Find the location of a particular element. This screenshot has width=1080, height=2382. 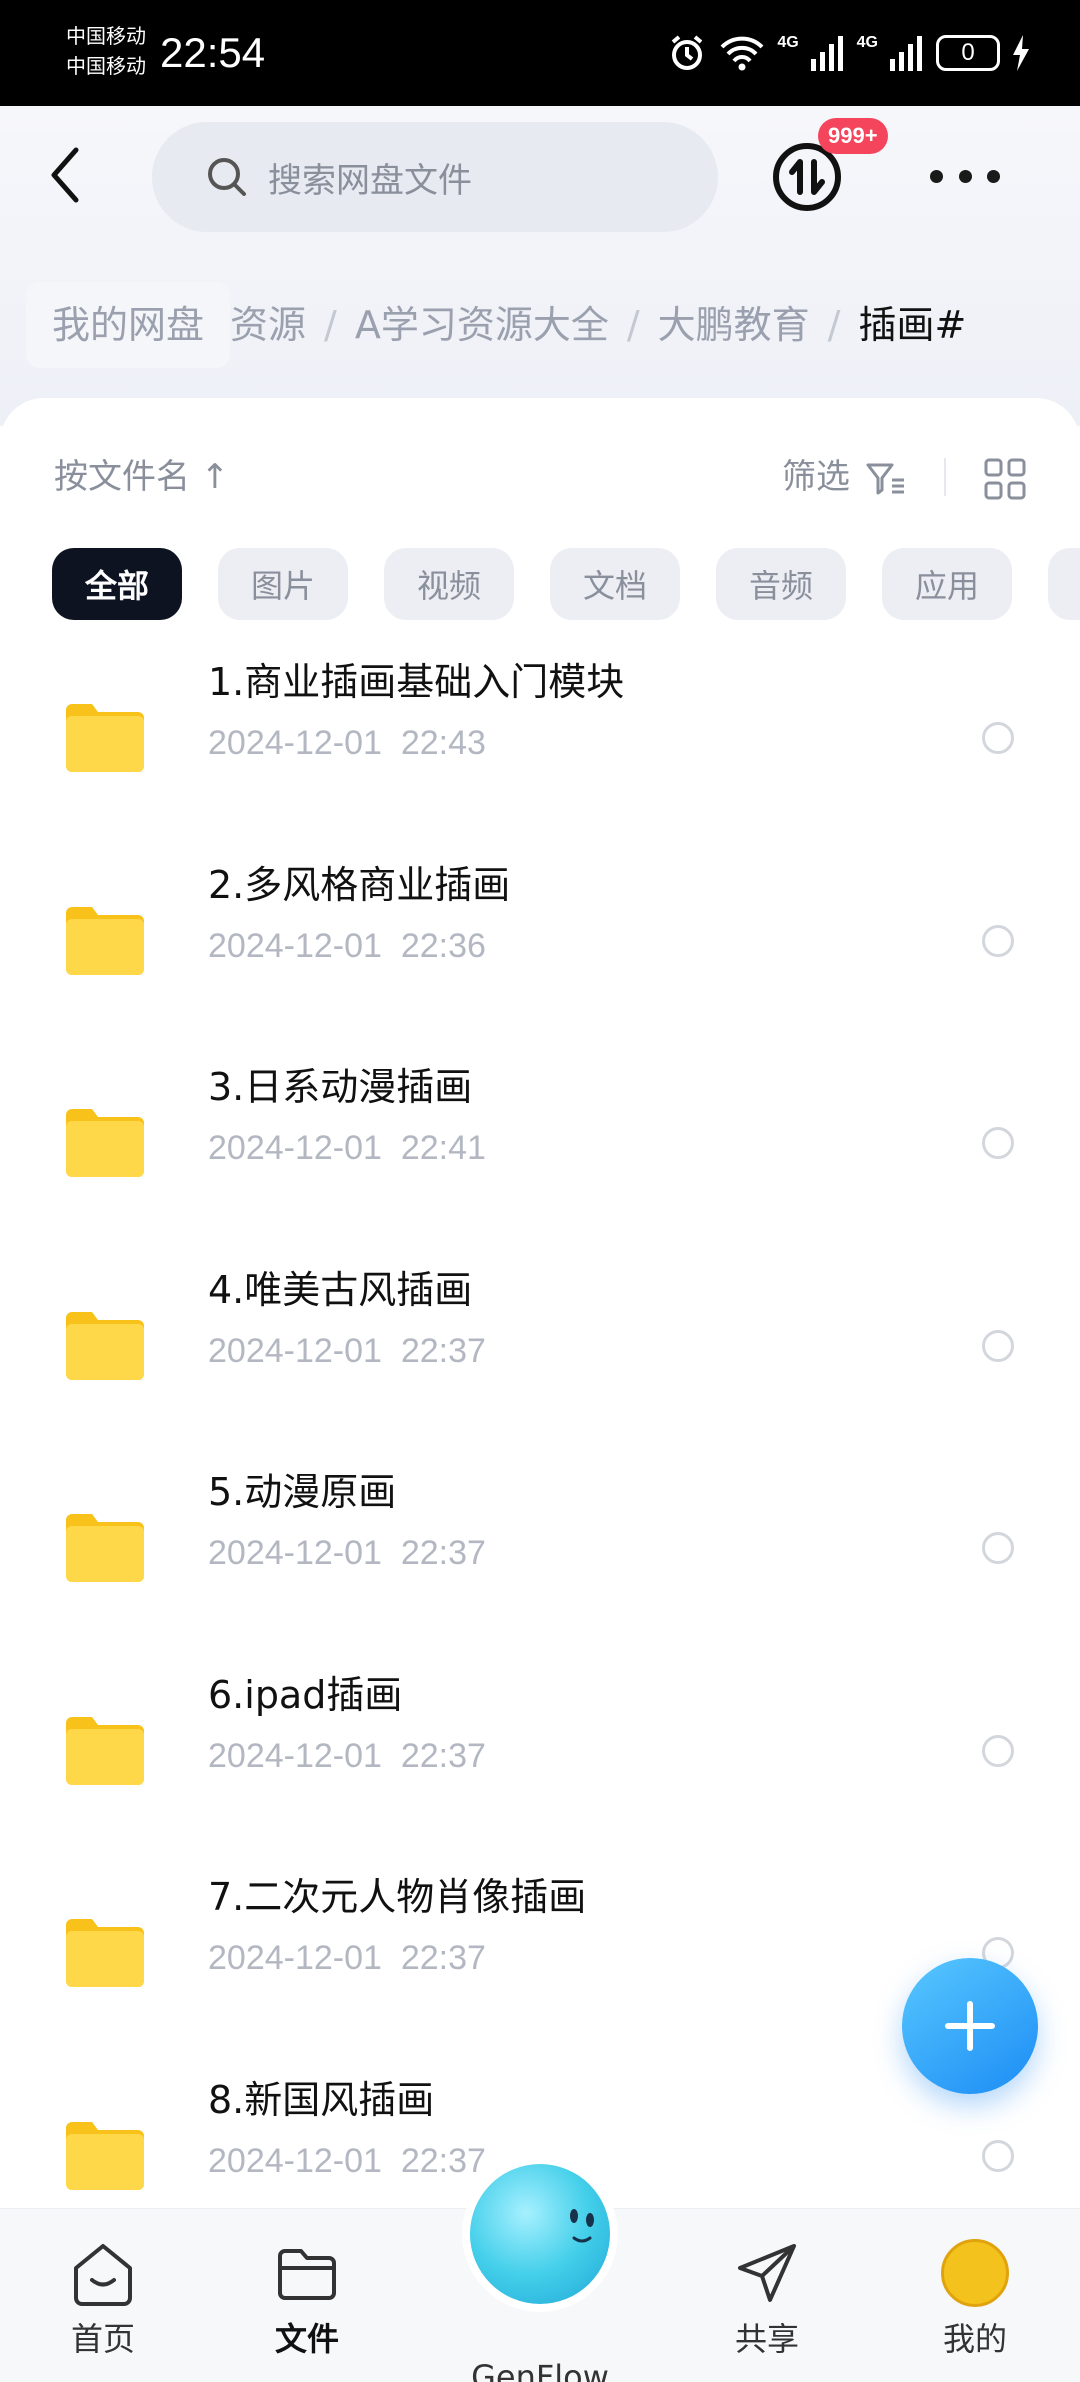

chip-apps: 应用 is located at coordinates (947, 584).